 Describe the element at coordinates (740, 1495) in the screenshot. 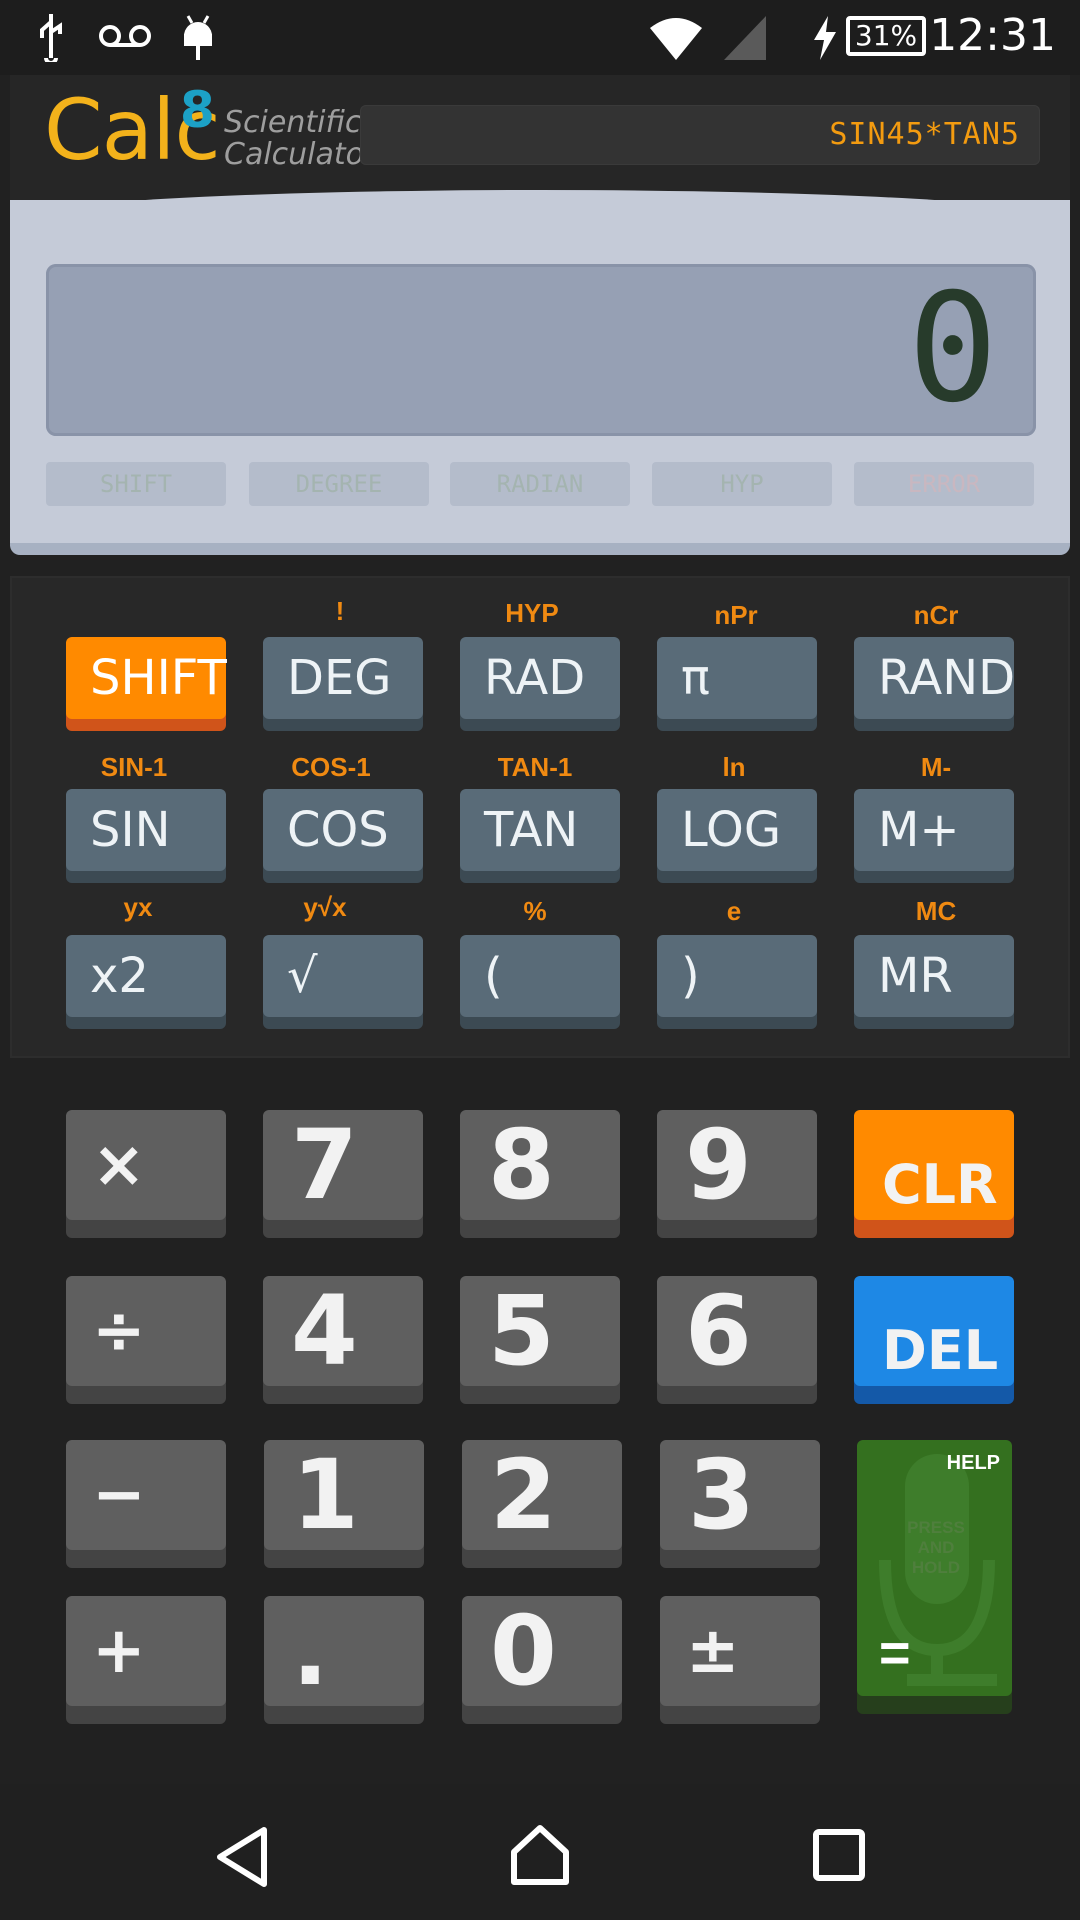

I see `digit-3-button: 3` at that location.